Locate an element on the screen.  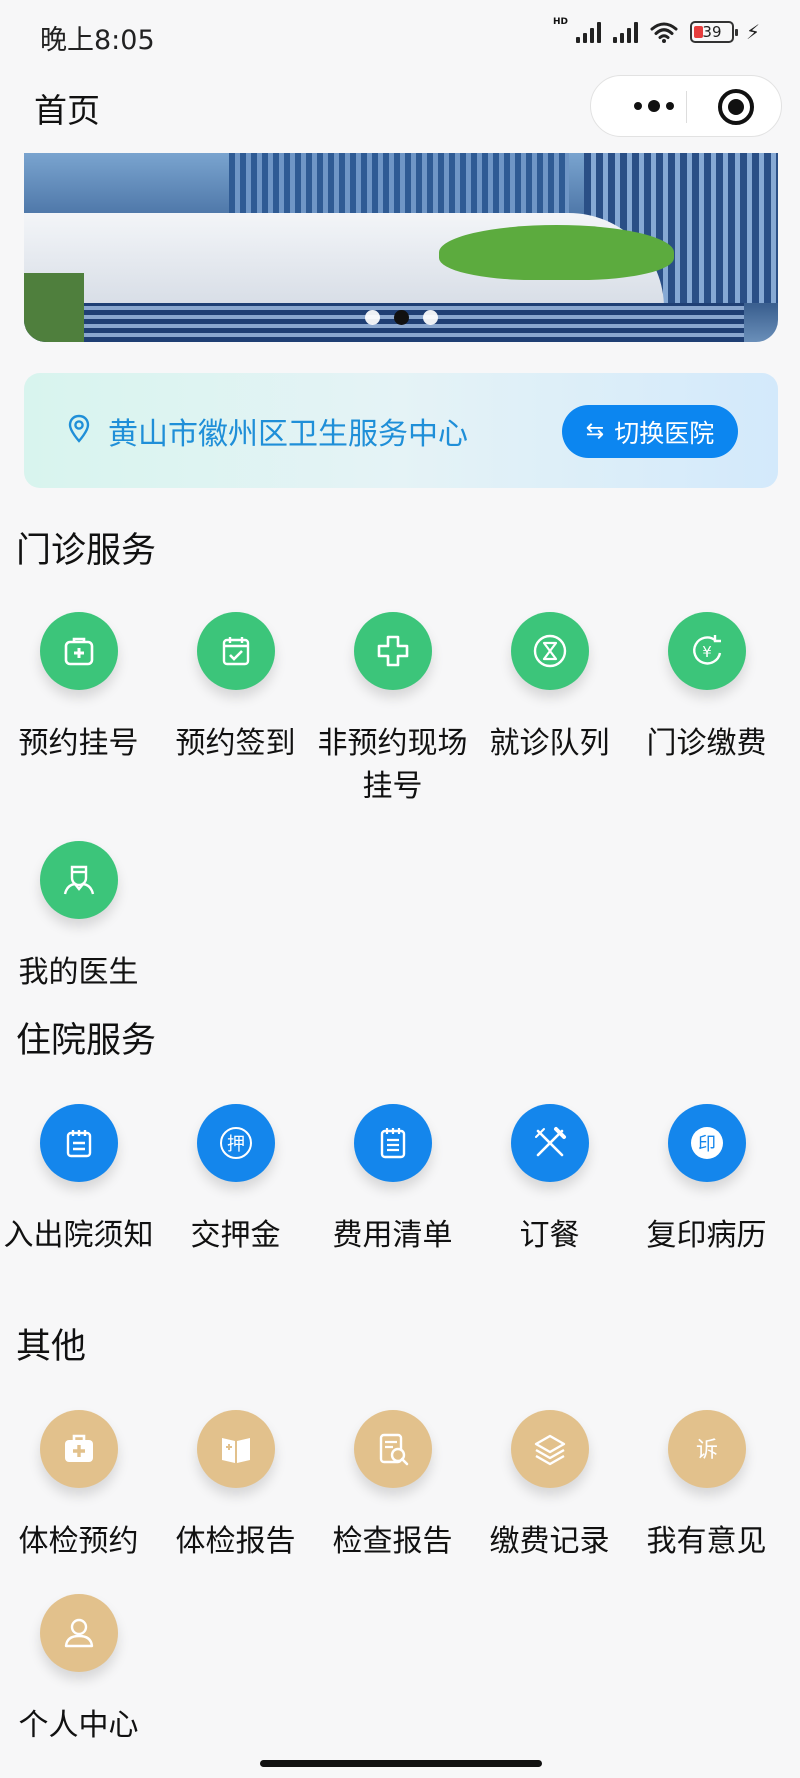
service-label: 体检报告 is located at coordinates (235, 1541).